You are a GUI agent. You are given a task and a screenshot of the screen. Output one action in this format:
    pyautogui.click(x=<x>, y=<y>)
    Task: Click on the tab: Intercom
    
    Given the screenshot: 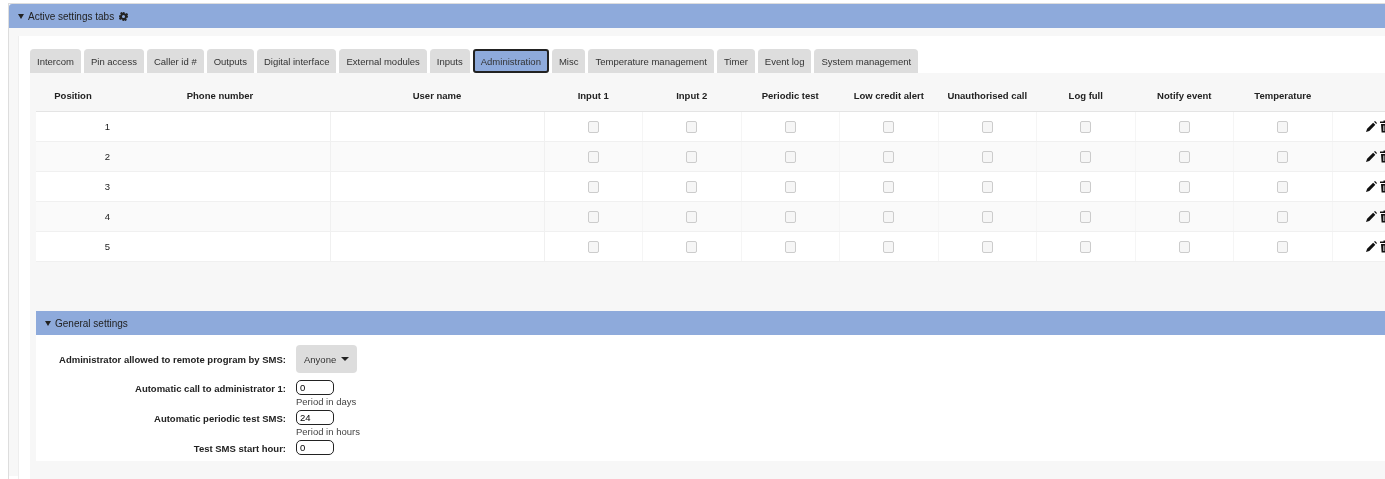 What is the action you would take?
    pyautogui.click(x=55, y=61)
    